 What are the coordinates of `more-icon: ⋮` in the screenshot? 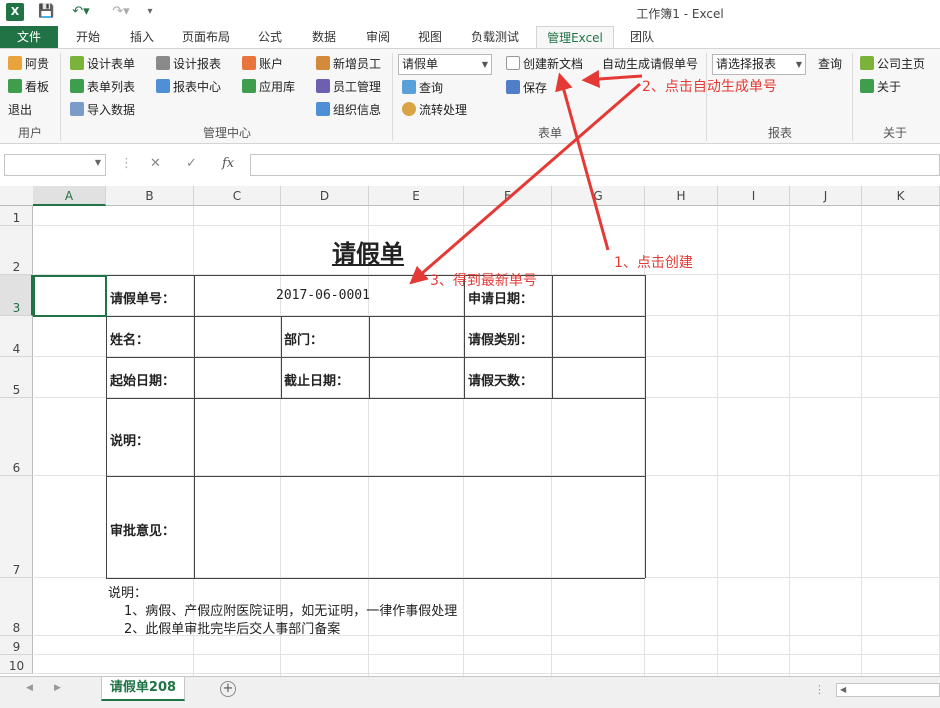 It's located at (819, 689).